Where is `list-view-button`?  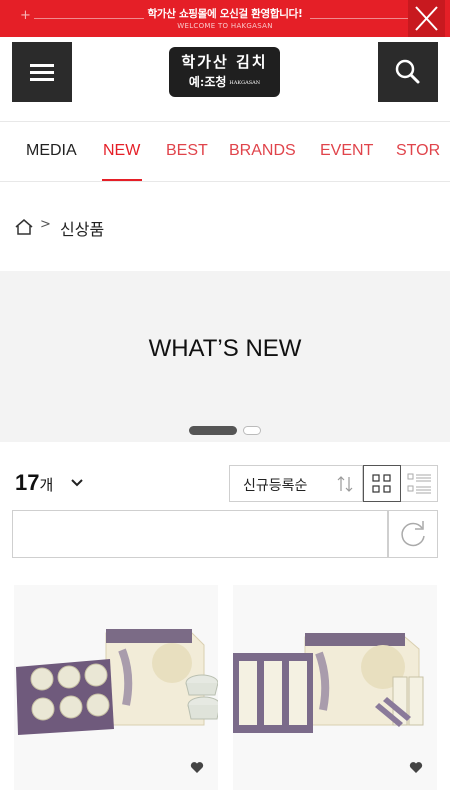
list-view-button is located at coordinates (419, 483).